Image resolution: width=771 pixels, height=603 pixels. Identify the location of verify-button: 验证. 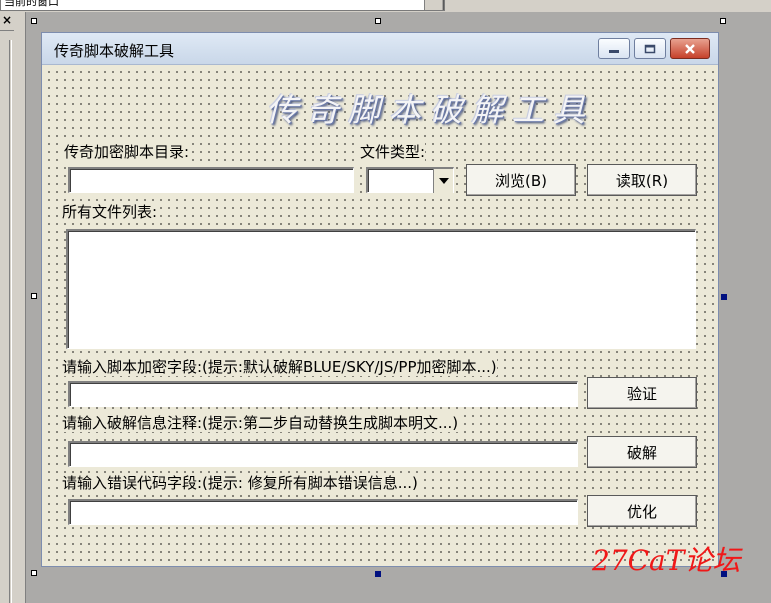
(642, 393).